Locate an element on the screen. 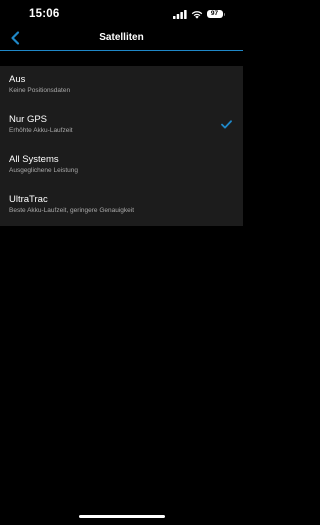 This screenshot has height=525, width=320. status-time: 15:06 is located at coordinates (44, 14).